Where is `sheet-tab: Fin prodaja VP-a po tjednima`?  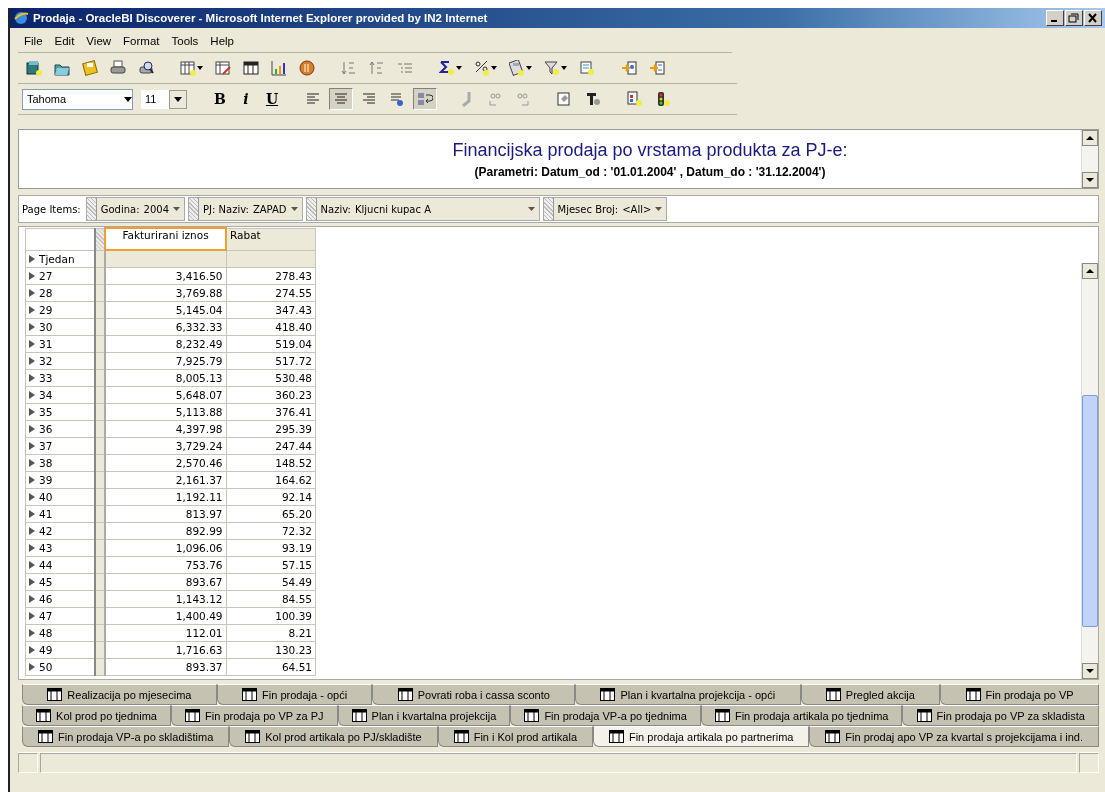 sheet-tab: Fin prodaja VP-a po tjednima is located at coordinates (605, 715).